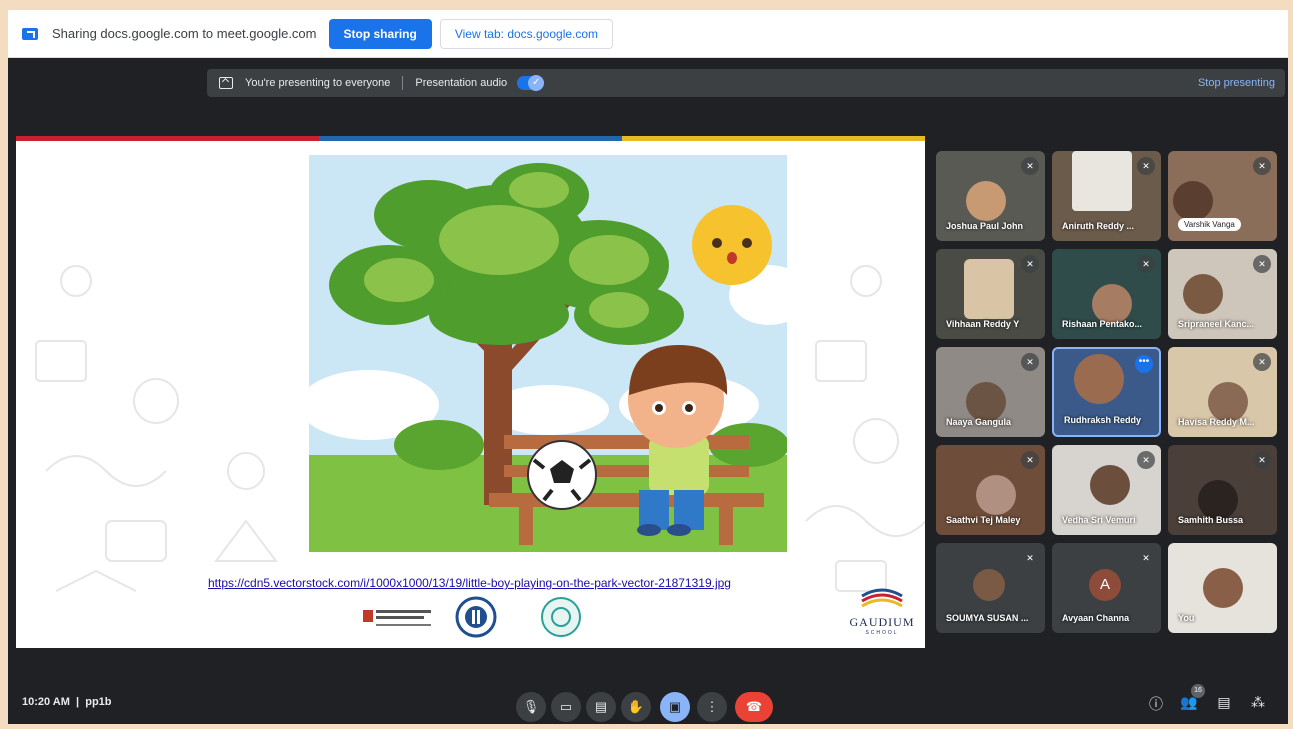 Image resolution: width=1293 pixels, height=729 pixels. What do you see at coordinates (1236, 83) in the screenshot?
I see `stop-presenting-button: Stop presenting` at bounding box center [1236, 83].